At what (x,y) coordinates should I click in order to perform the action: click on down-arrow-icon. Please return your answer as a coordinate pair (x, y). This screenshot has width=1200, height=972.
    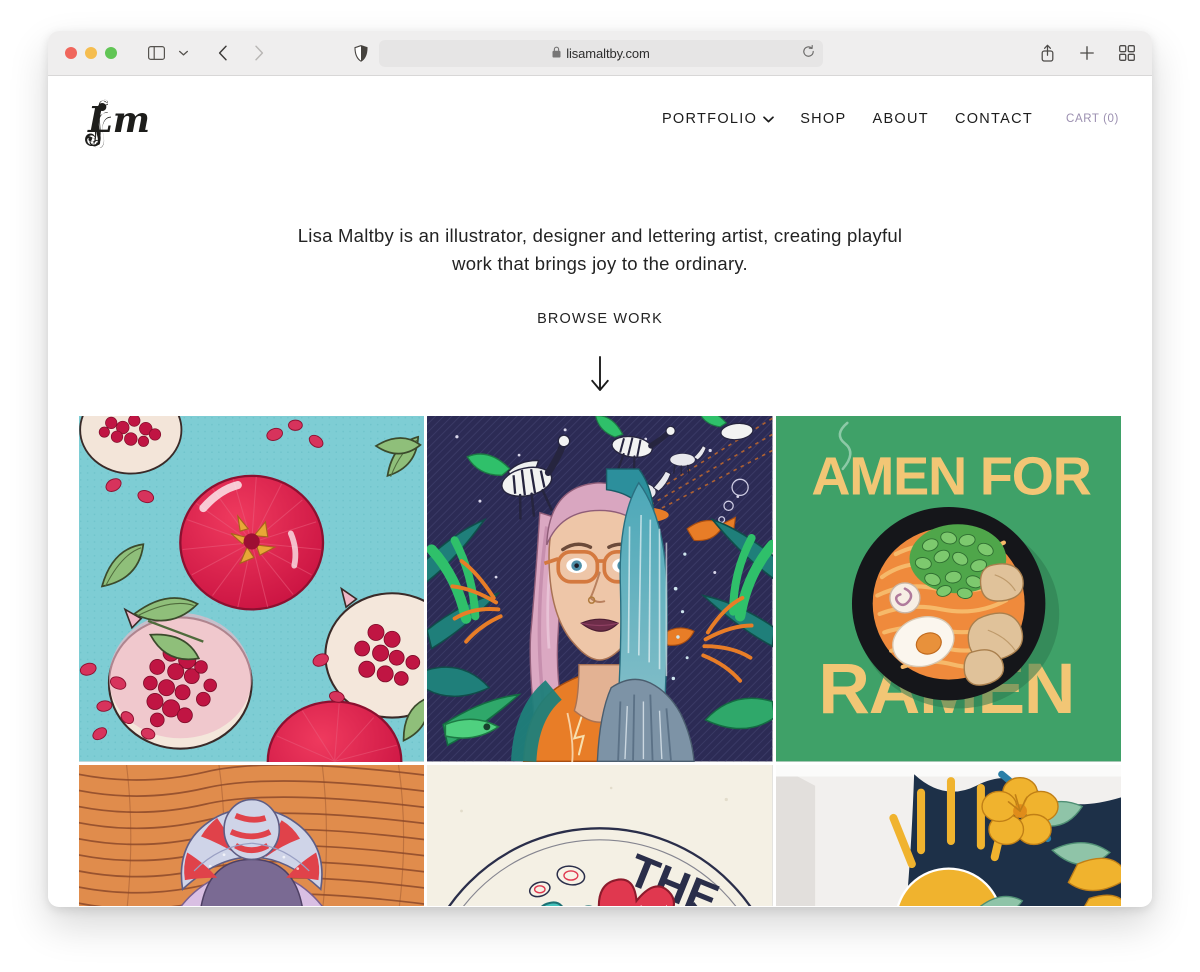
    Looking at the image, I should click on (600, 374).